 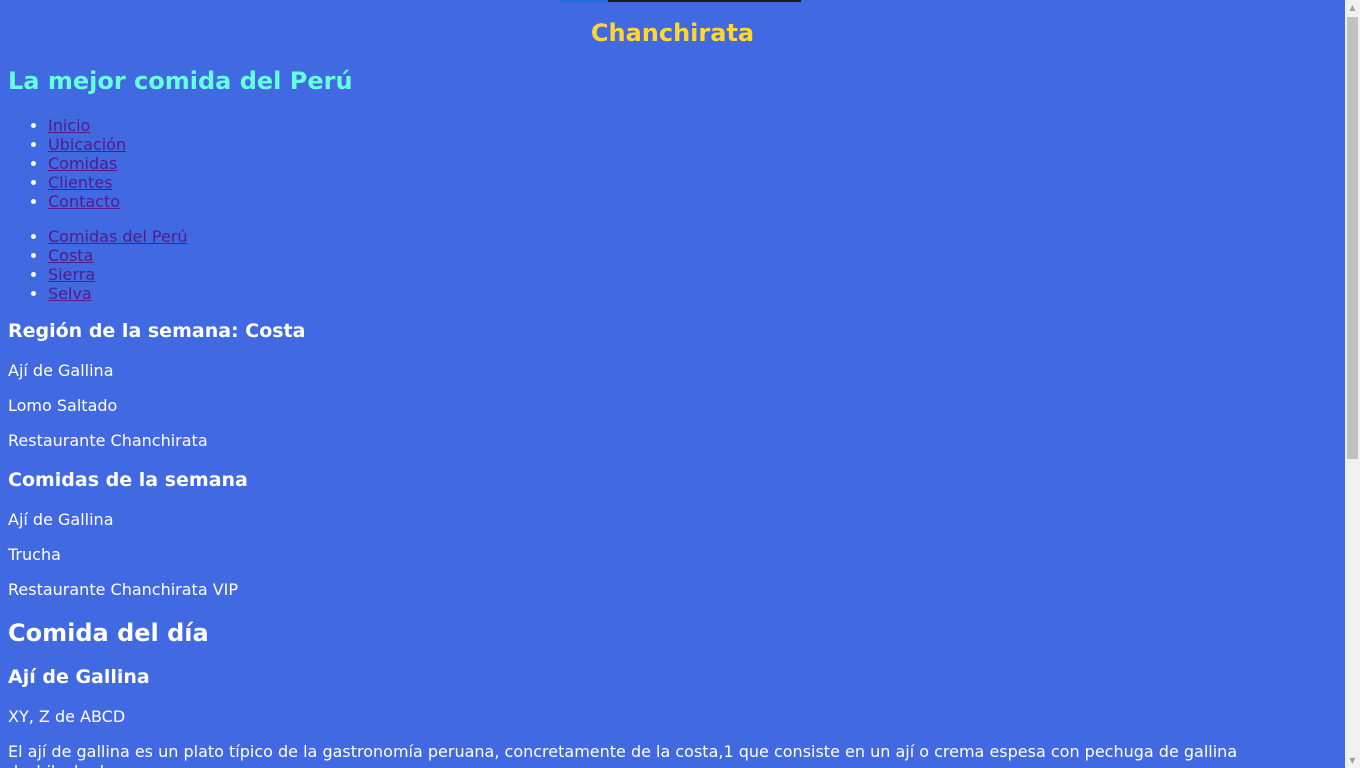 What do you see at coordinates (128, 480) in the screenshot?
I see `foods-week-heading: Comidas de la semana` at bounding box center [128, 480].